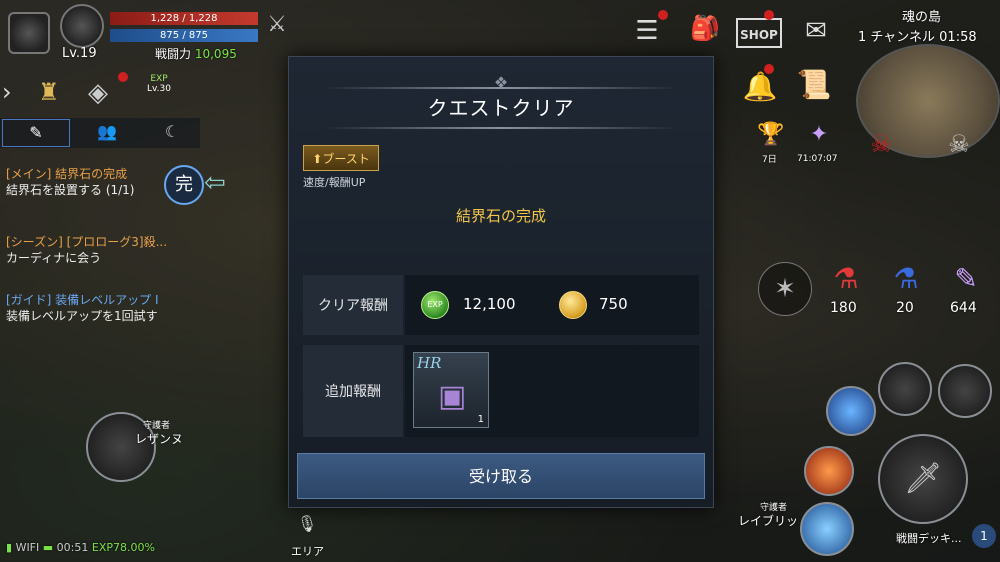  What do you see at coordinates (215, 54) in the screenshot?
I see `combat-power-value: 10,095` at bounding box center [215, 54].